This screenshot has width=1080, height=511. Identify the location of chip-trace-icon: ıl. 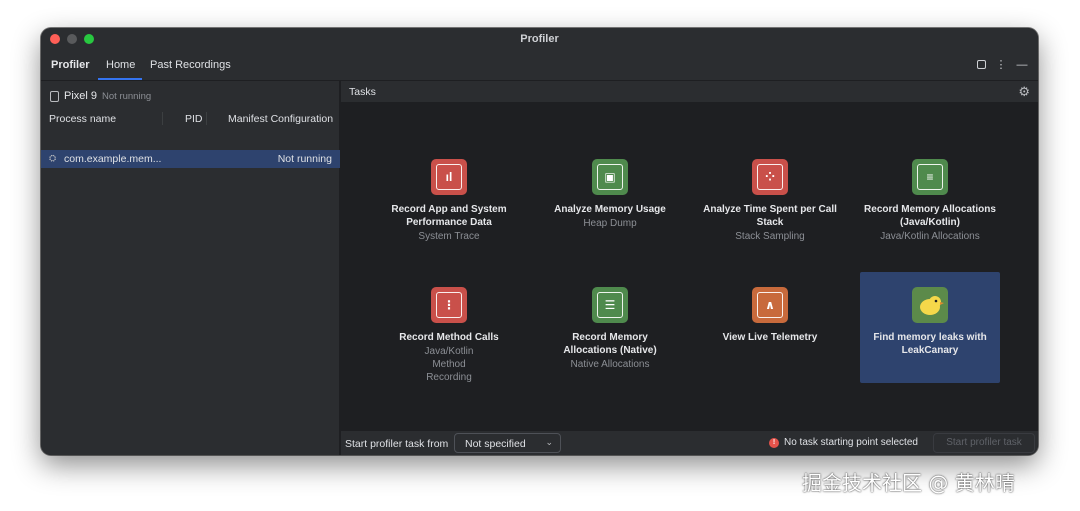
(449, 177).